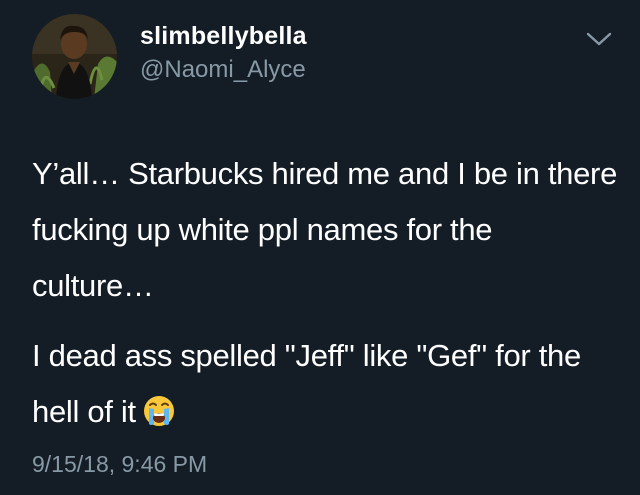 The width and height of the screenshot is (640, 495). Describe the element at coordinates (159, 408) in the screenshot. I see `loudly-crying-face-icon` at that location.